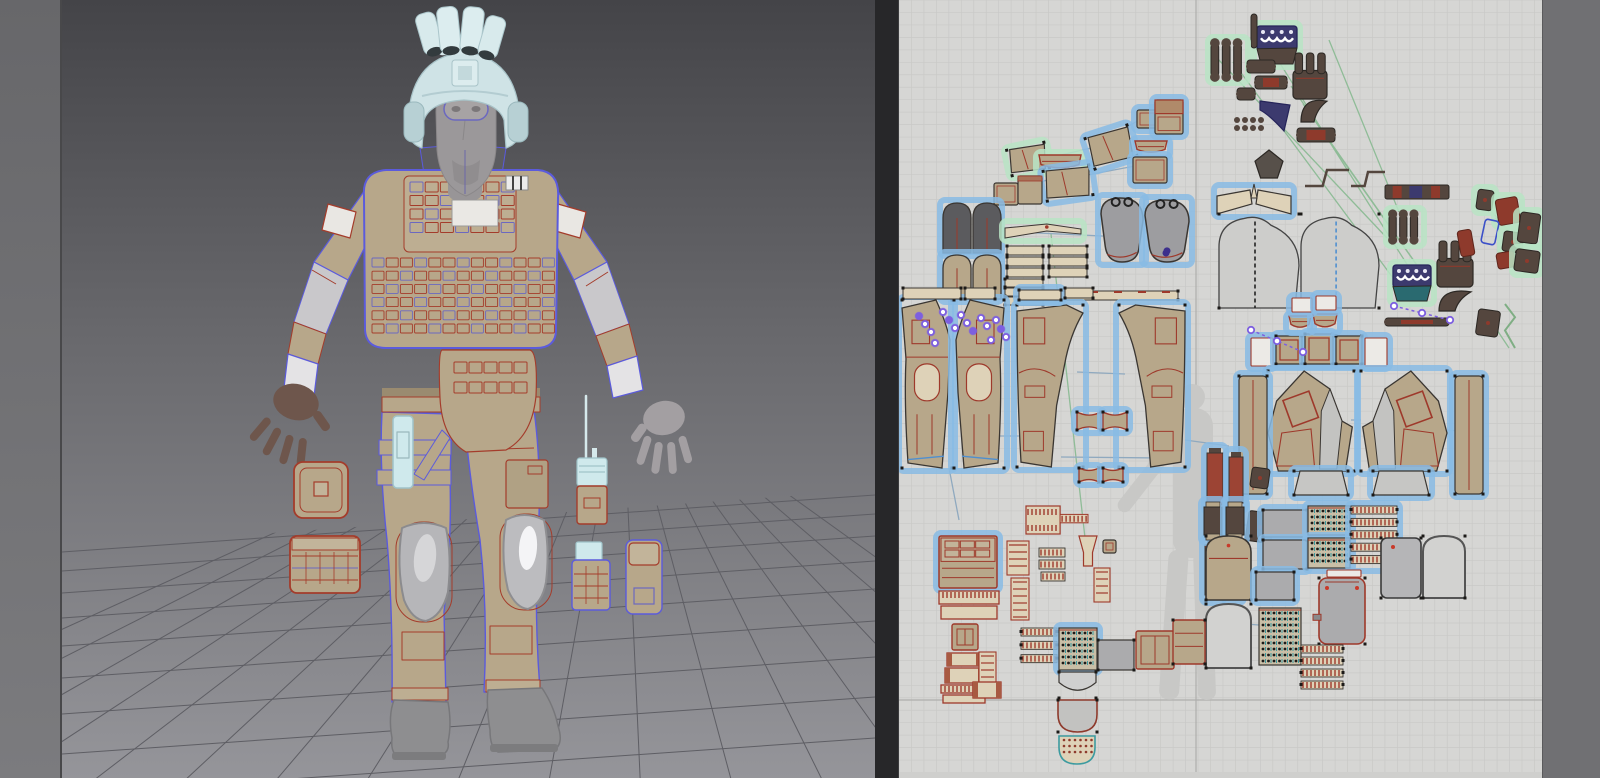 Image resolution: width=1600 pixels, height=778 pixels. I want to click on pattern-piece-bit-r7, so click(1525, 261).